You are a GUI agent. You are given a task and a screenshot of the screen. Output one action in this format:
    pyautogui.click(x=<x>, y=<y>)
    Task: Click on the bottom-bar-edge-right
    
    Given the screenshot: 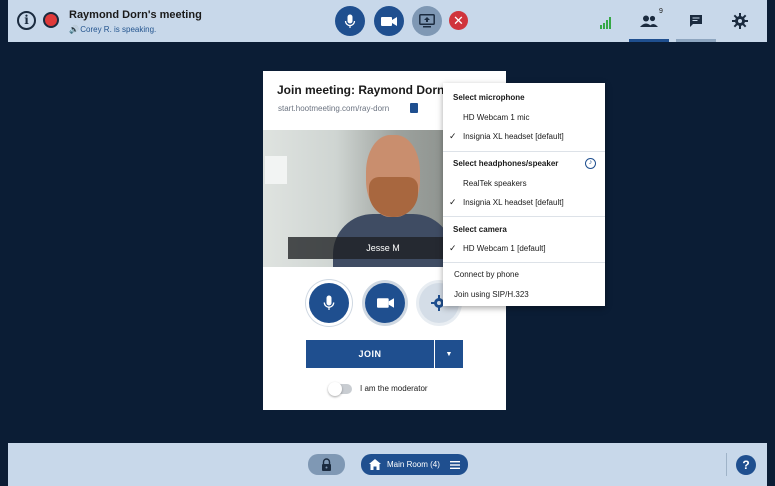 What is the action you would take?
    pyautogui.click(x=771, y=464)
    